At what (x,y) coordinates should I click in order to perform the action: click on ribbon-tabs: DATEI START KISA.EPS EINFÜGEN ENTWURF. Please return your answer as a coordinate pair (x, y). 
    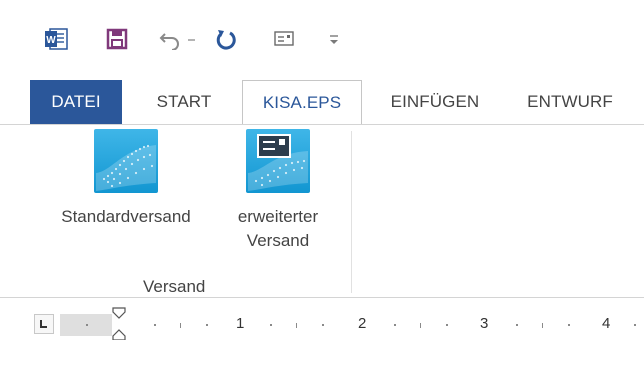
    Looking at the image, I should click on (322, 102).